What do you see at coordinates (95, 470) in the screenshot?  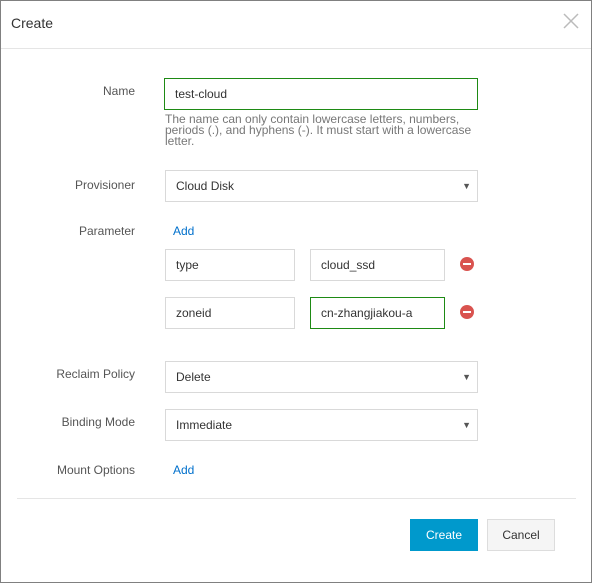 I see `mount-options-label: Mount Options` at bounding box center [95, 470].